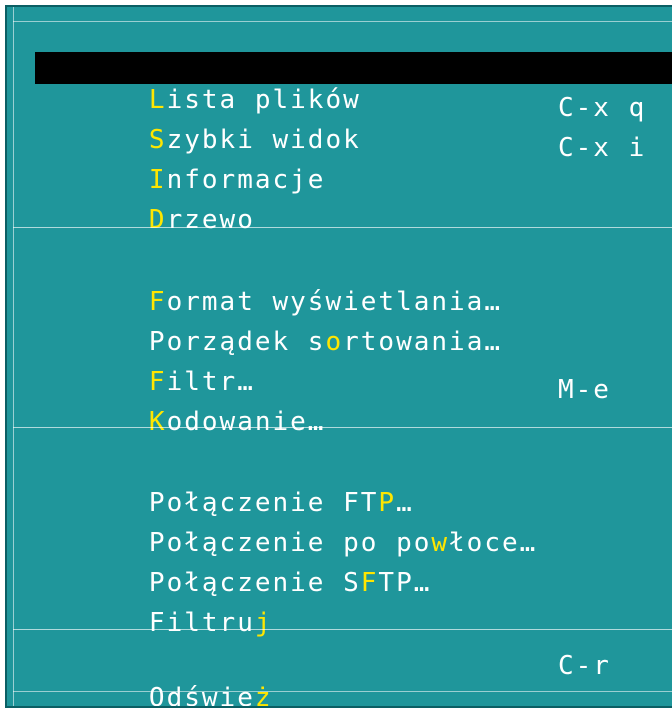 The width and height of the screenshot is (672, 713). Describe the element at coordinates (353, 606) in the screenshot. I see `menu-item-filtruj: Filtruj` at that location.